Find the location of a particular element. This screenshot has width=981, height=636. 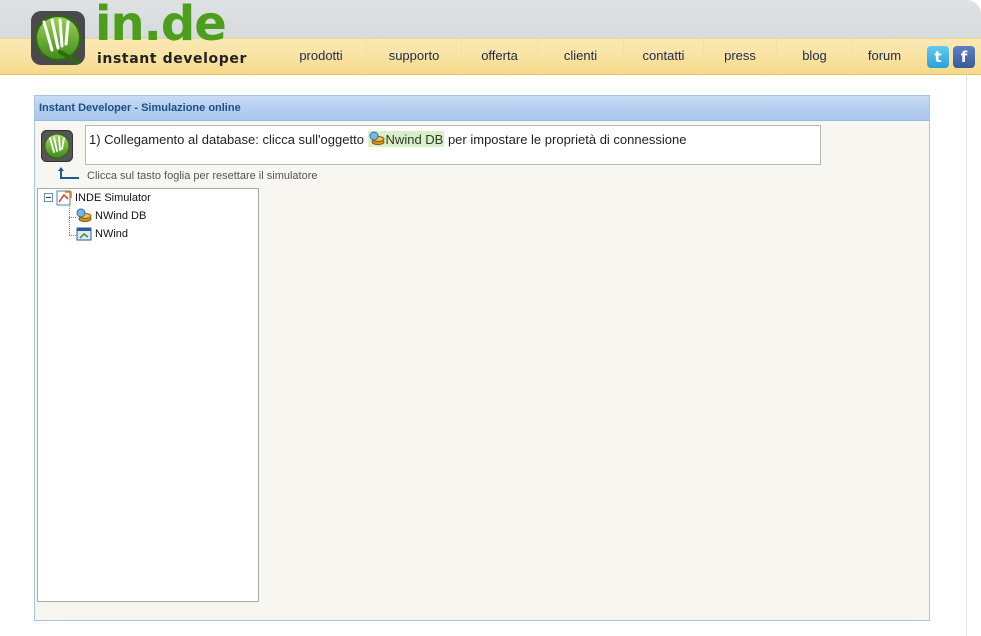

tree-item-nwind-db: NWind DB is located at coordinates (142, 216).